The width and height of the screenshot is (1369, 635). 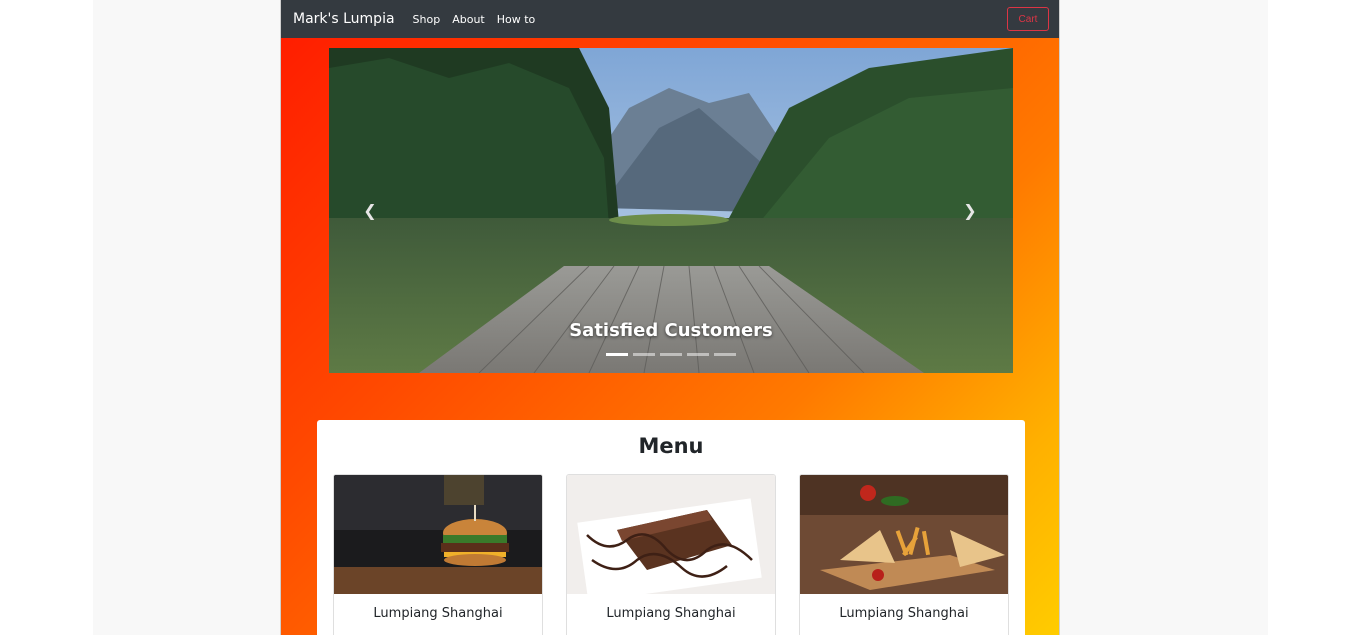 I want to click on carousel-next-button: ❯, so click(x=970, y=210).